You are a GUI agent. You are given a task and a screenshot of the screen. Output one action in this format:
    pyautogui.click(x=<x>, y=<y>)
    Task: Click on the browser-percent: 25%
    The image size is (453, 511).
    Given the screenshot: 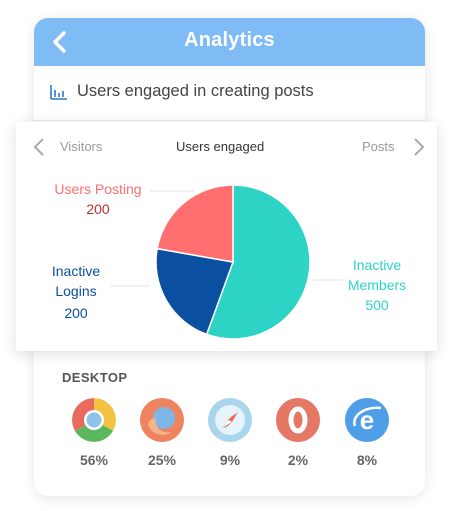 What is the action you would take?
    pyautogui.click(x=162, y=460)
    